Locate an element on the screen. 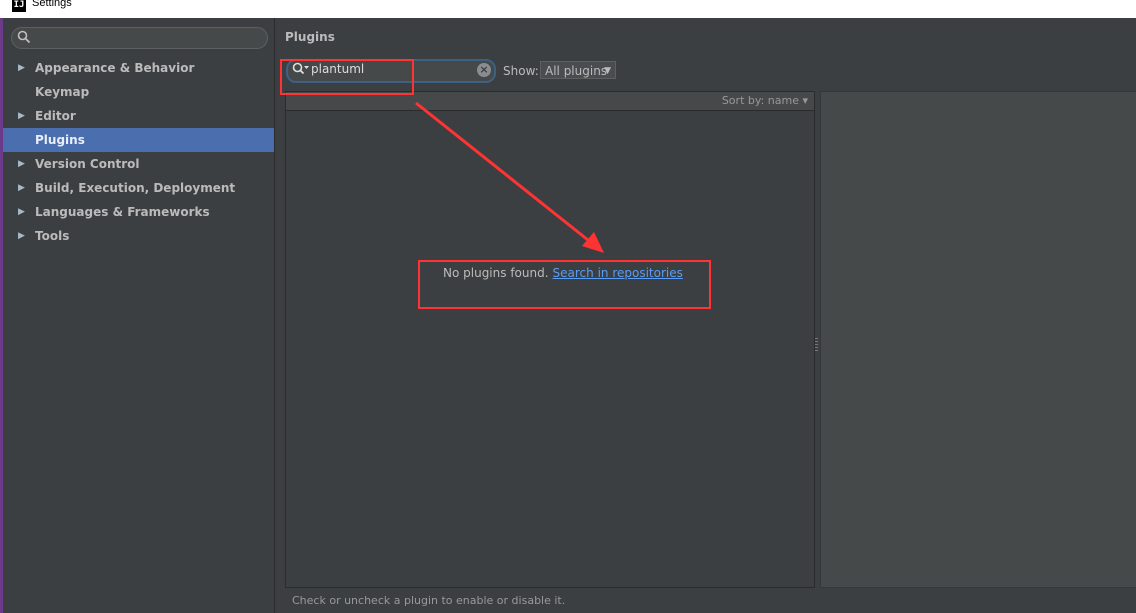  annotation-arrow is located at coordinates (509, 177).